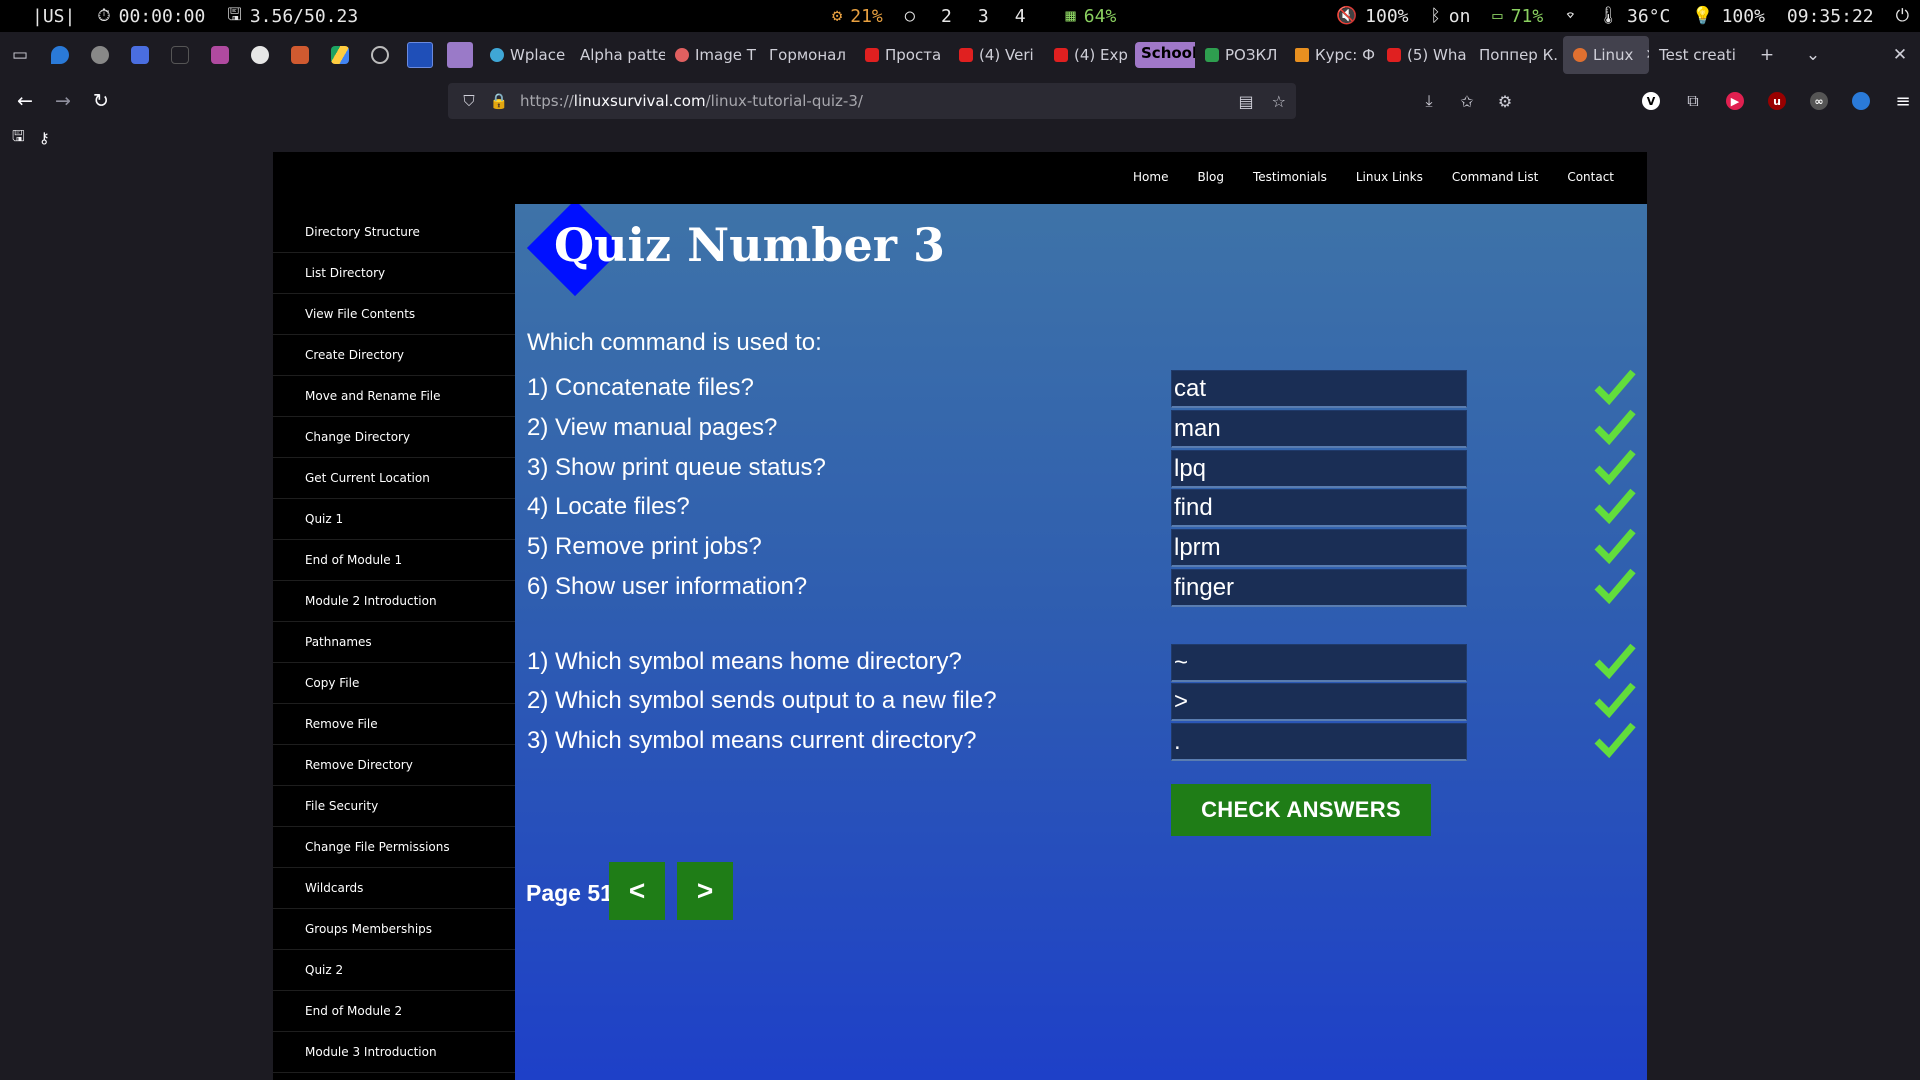  What do you see at coordinates (1319, 548) in the screenshot?
I see `answer-input: lprm` at bounding box center [1319, 548].